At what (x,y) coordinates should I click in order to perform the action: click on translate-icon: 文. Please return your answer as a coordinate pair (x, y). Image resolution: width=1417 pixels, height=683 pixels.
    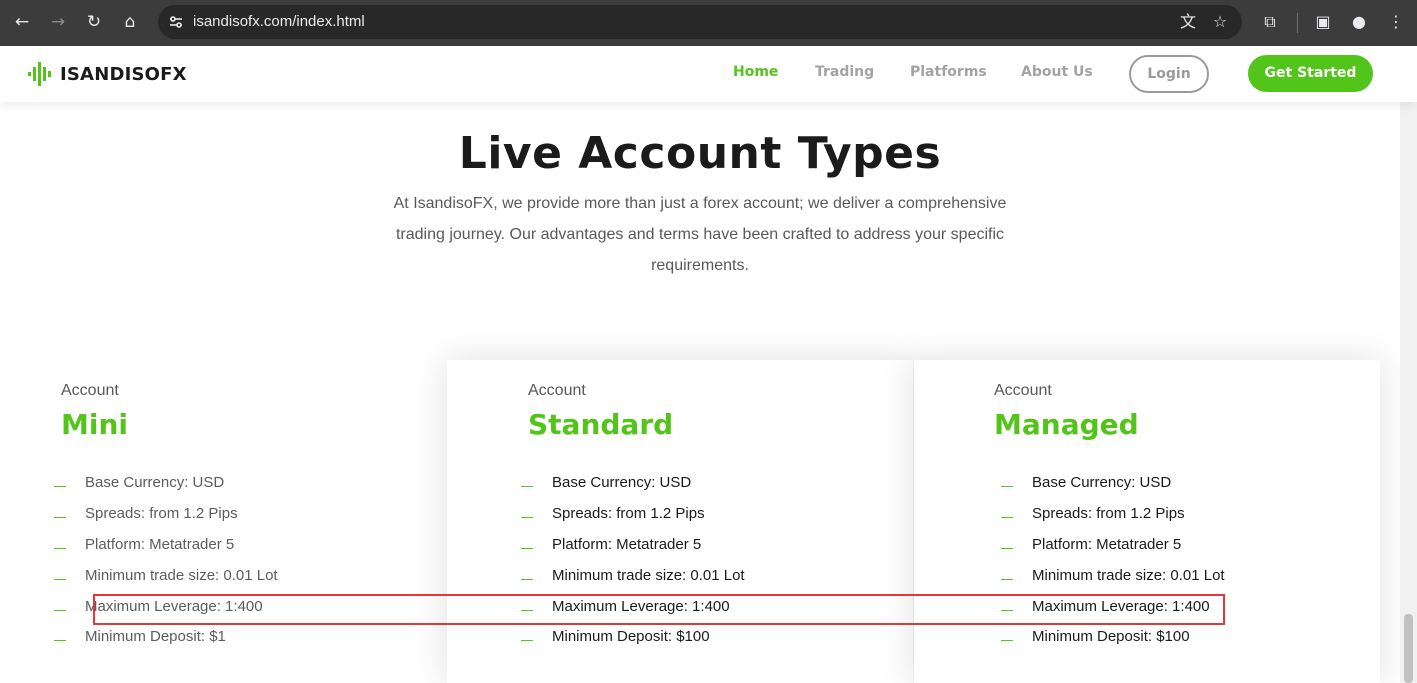
    Looking at the image, I should click on (1188, 22).